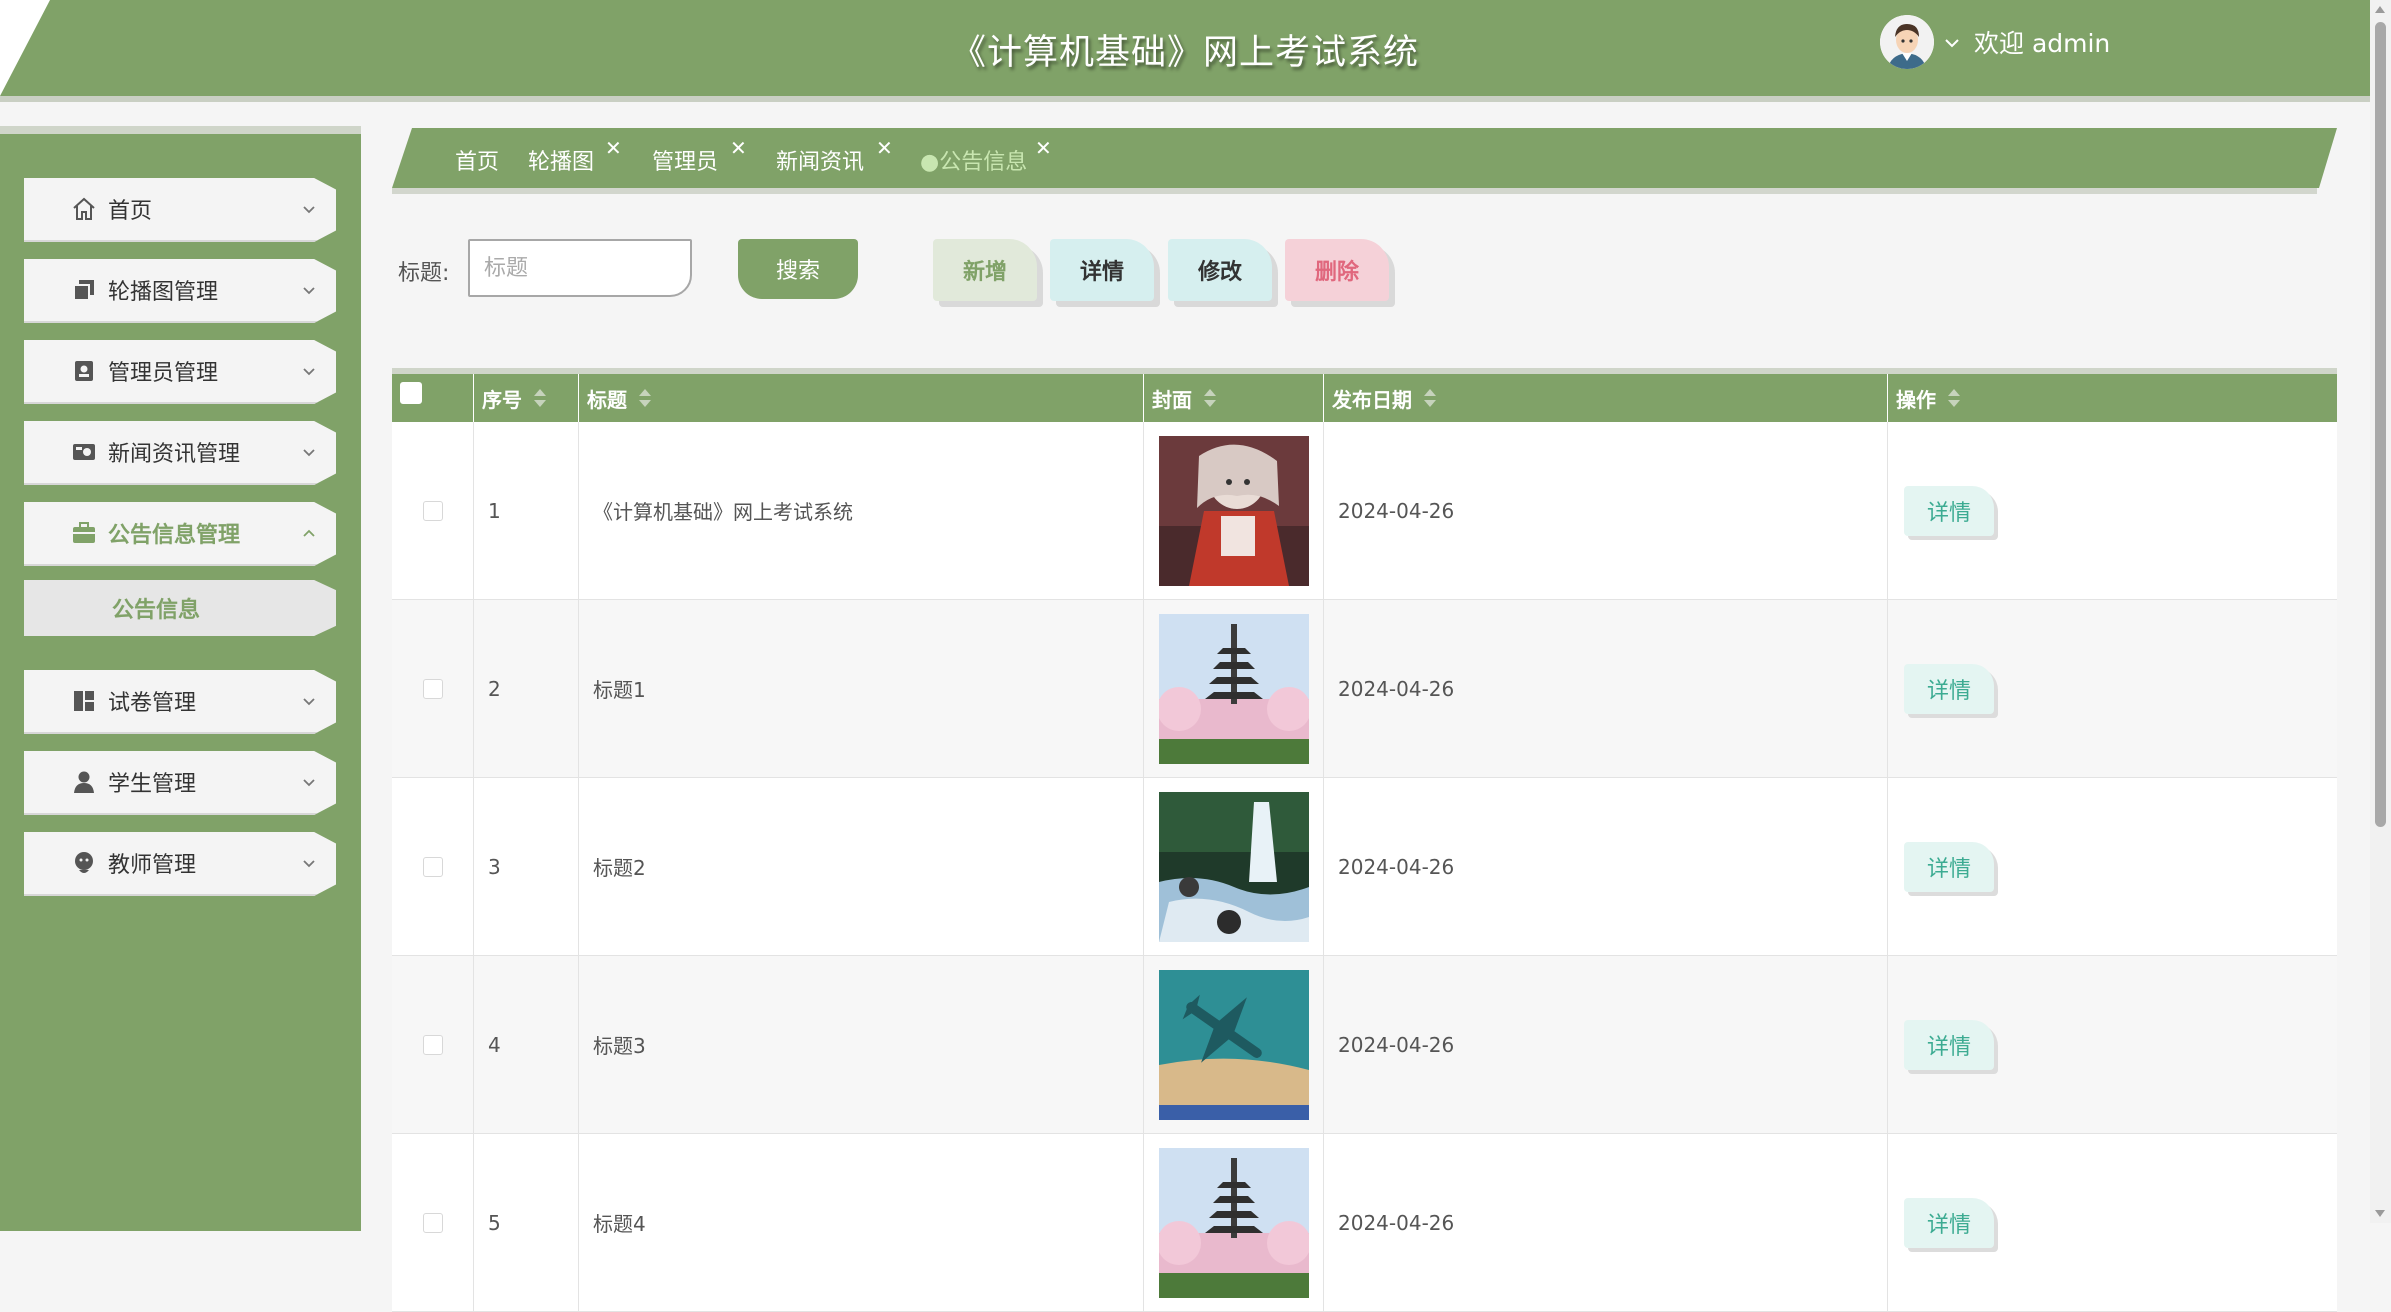  I want to click on anime-girl-image, so click(1233, 510).